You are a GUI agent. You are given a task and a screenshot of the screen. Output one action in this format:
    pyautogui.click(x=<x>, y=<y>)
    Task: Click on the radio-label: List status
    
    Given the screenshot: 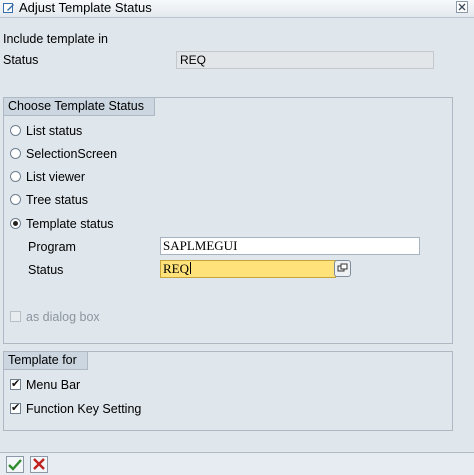 What is the action you would take?
    pyautogui.click(x=54, y=131)
    